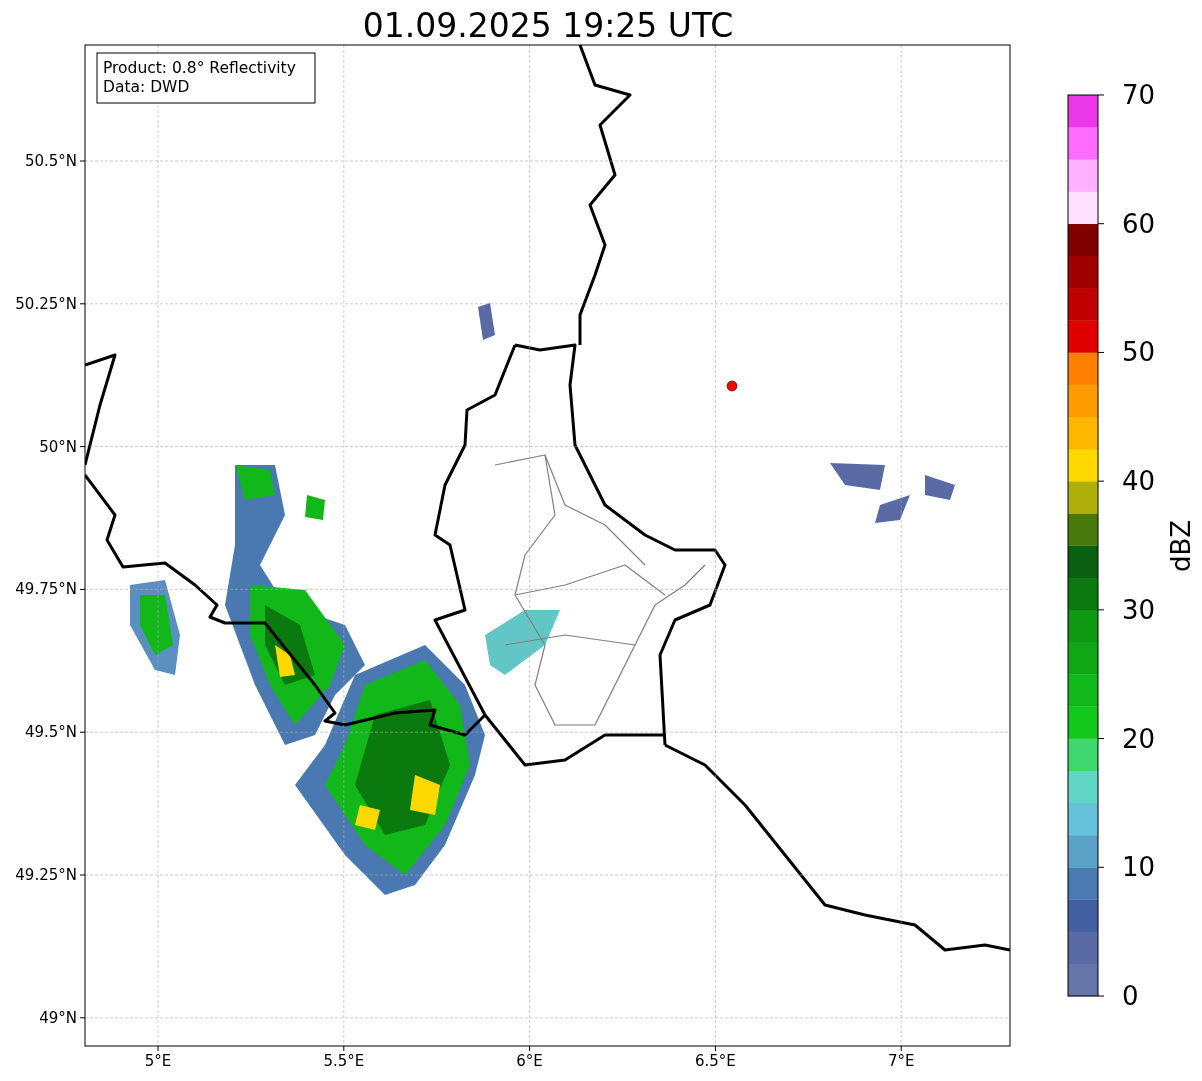  I want to click on tick-label: 49°N, so click(58, 1017).